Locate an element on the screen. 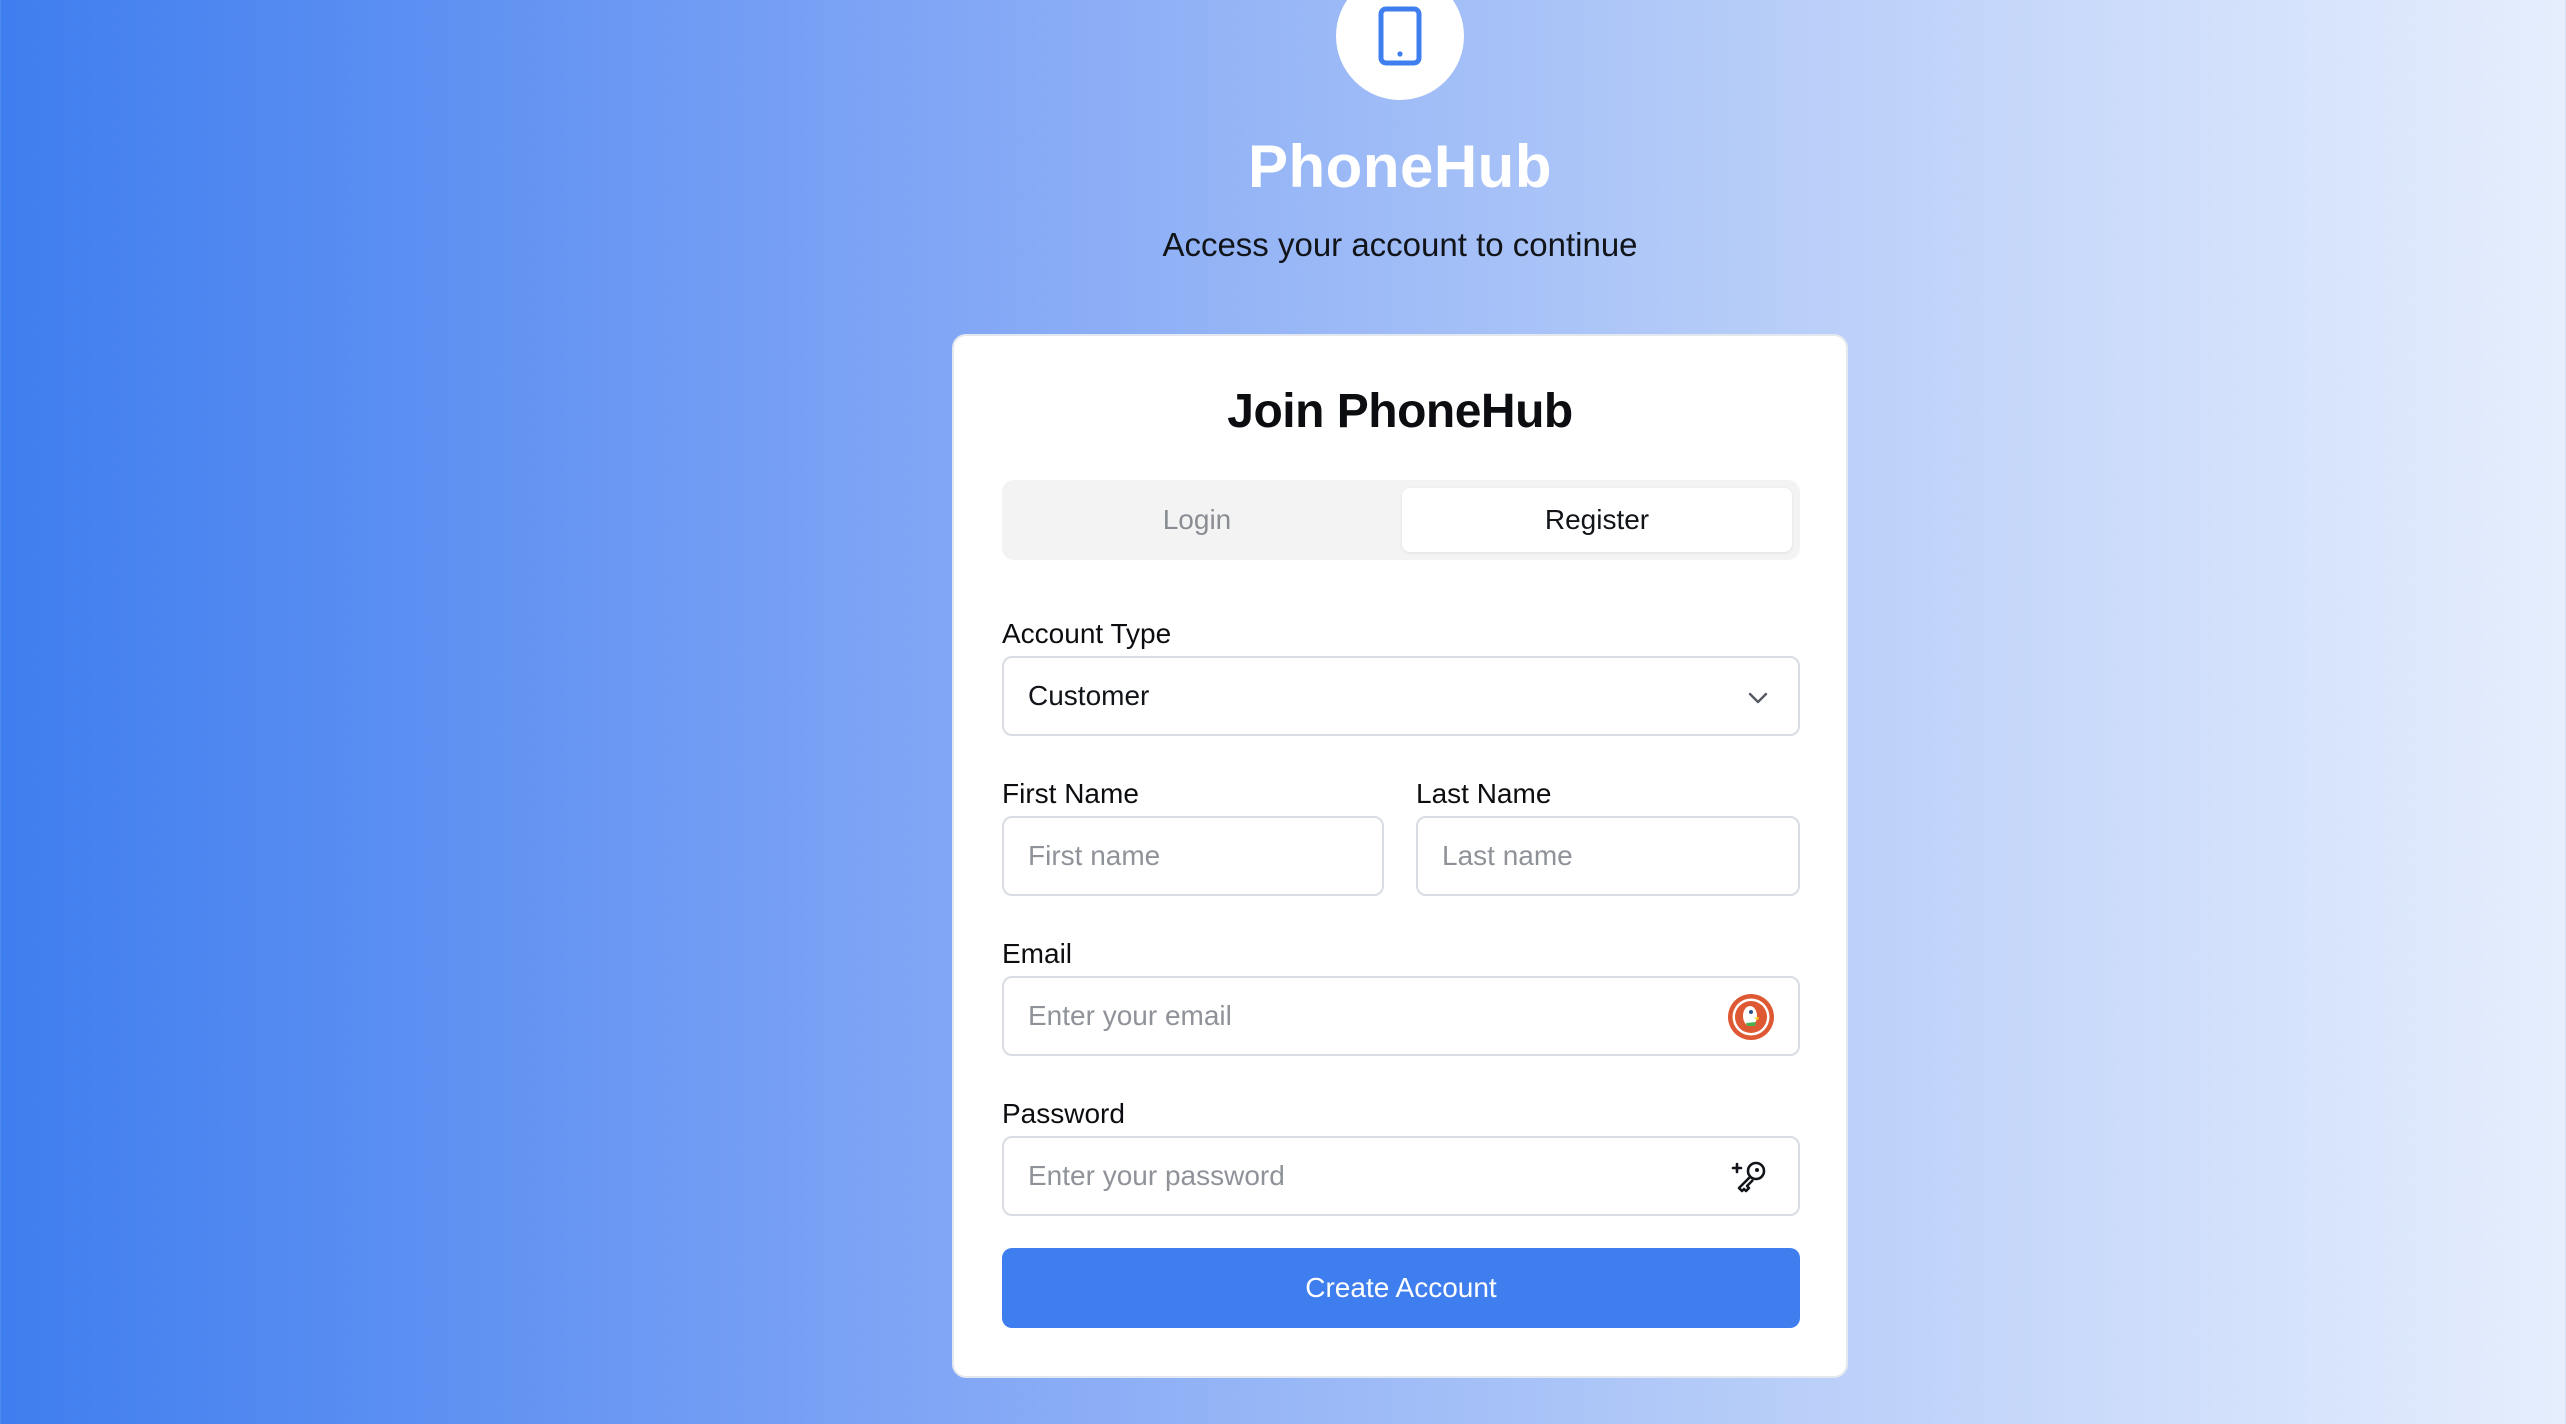  email-field-wrap is located at coordinates (1401, 1016).